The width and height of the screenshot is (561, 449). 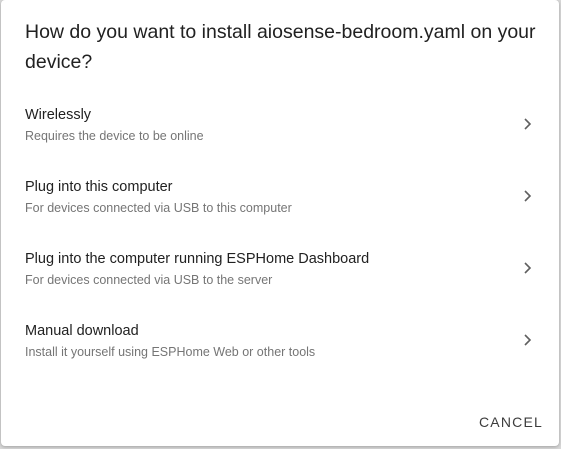 What do you see at coordinates (82, 331) in the screenshot?
I see `option-label: Manual download` at bounding box center [82, 331].